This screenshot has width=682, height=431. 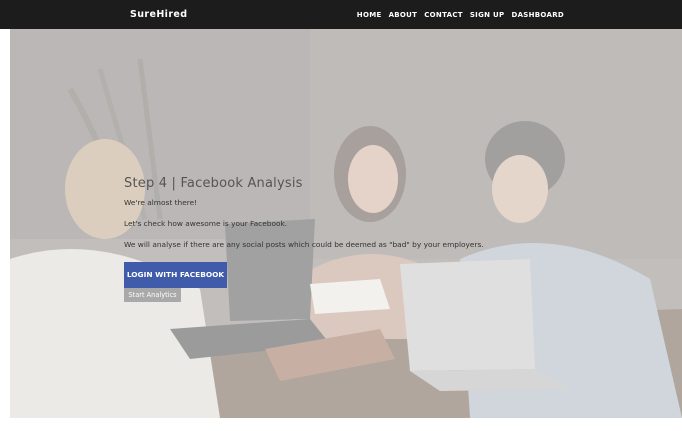 I want to click on start-analytics-button: Start Analytics, so click(x=152, y=295).